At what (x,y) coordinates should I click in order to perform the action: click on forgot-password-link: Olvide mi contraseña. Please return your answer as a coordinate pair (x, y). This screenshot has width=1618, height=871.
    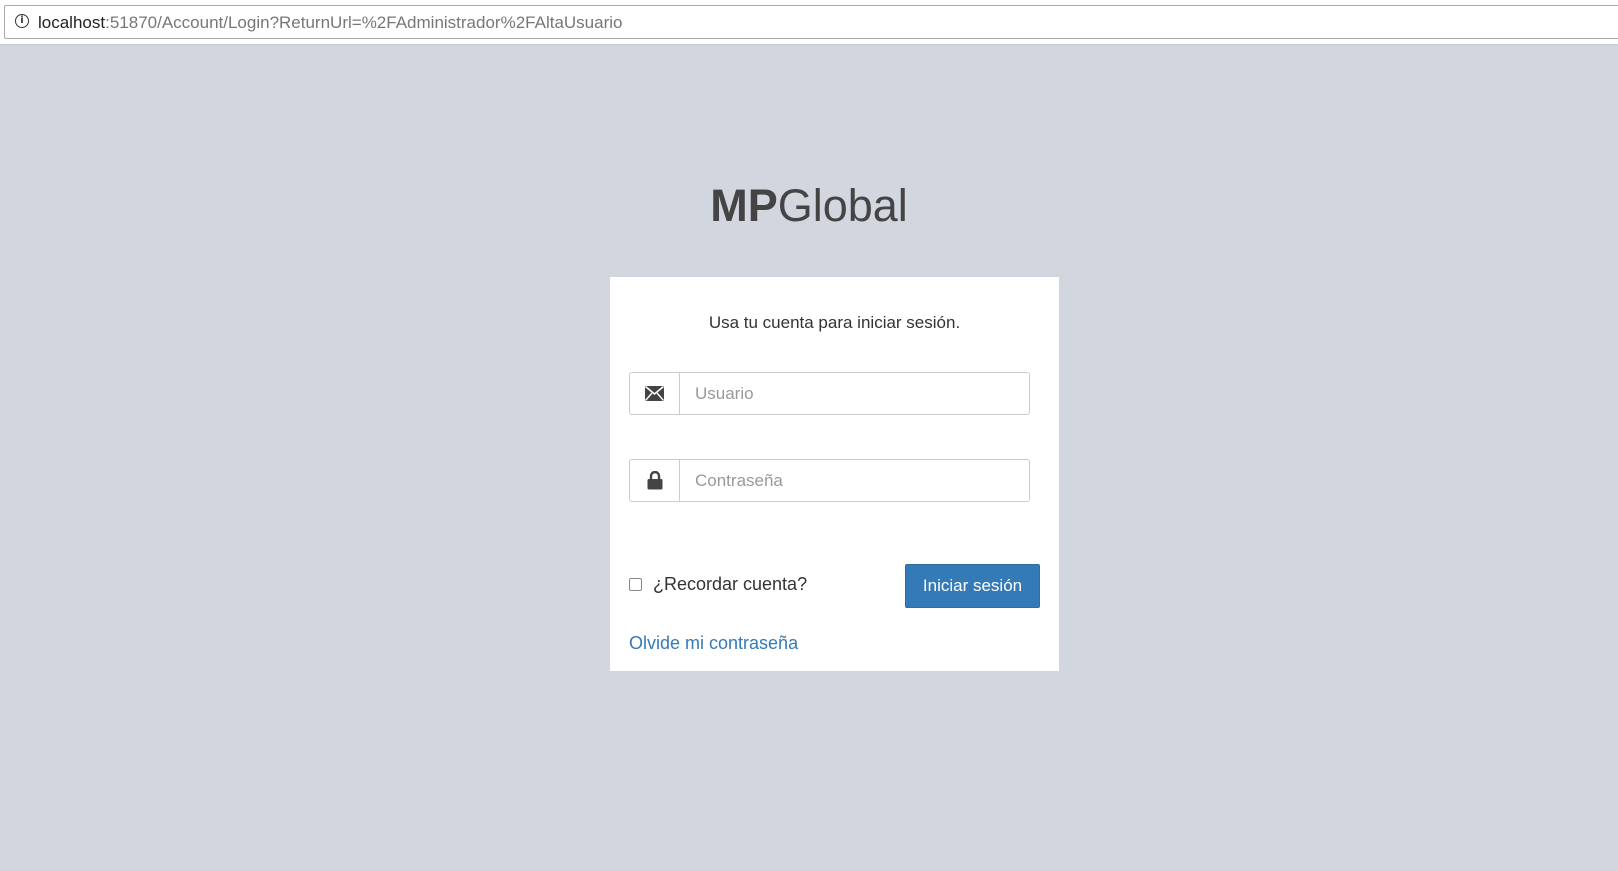
    Looking at the image, I should click on (713, 643).